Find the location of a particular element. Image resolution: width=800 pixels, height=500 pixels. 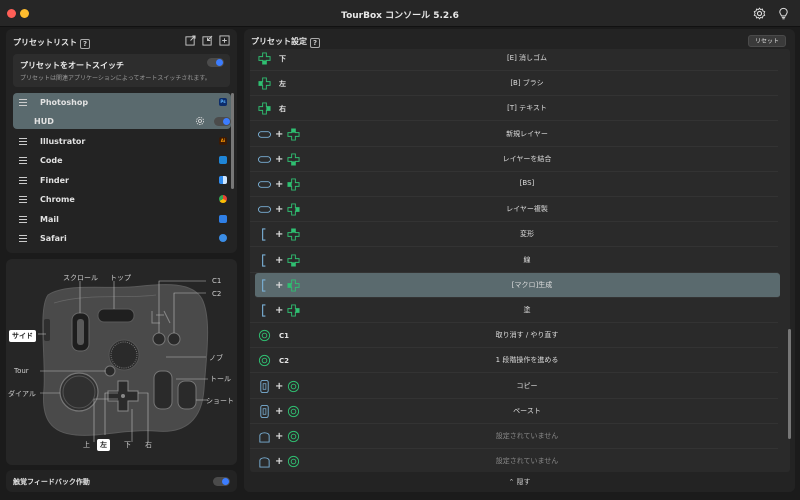

safari-app-icon is located at coordinates (223, 238).